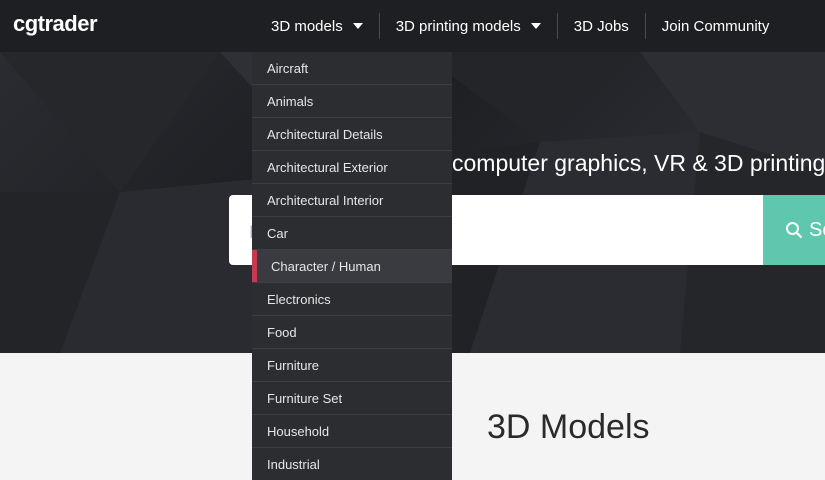 This screenshot has width=825, height=480. I want to click on dropdown-item-architectural-exterior: Architectural Exterior, so click(352, 167).